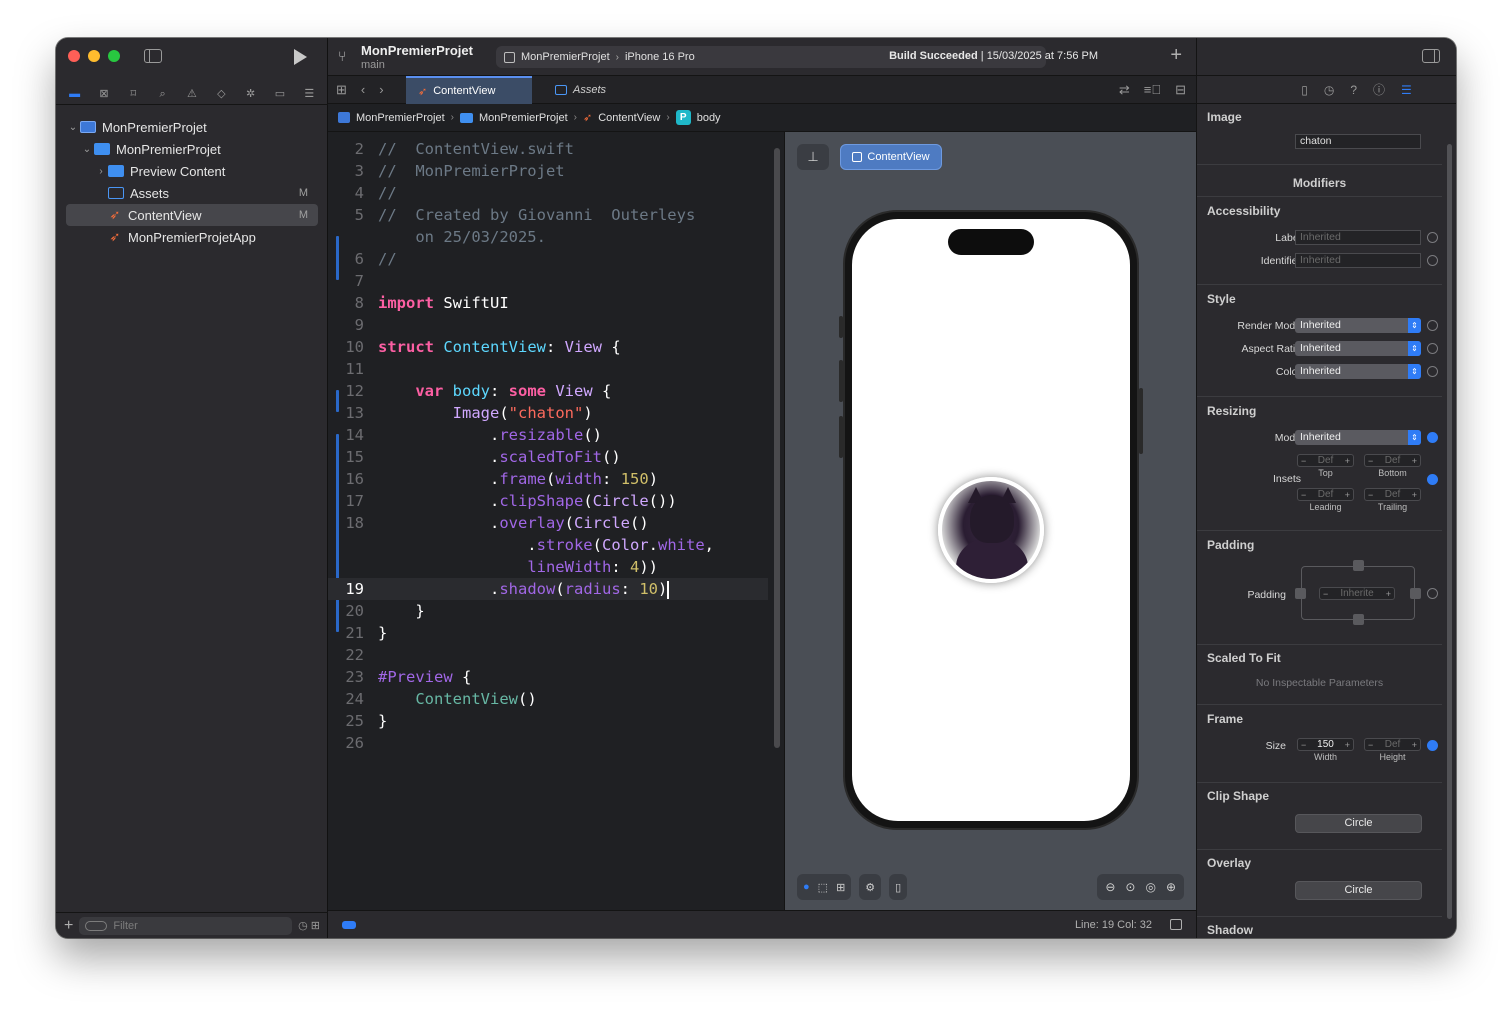  I want to click on inset-trailing-stepper: − Def +, so click(1392, 494).